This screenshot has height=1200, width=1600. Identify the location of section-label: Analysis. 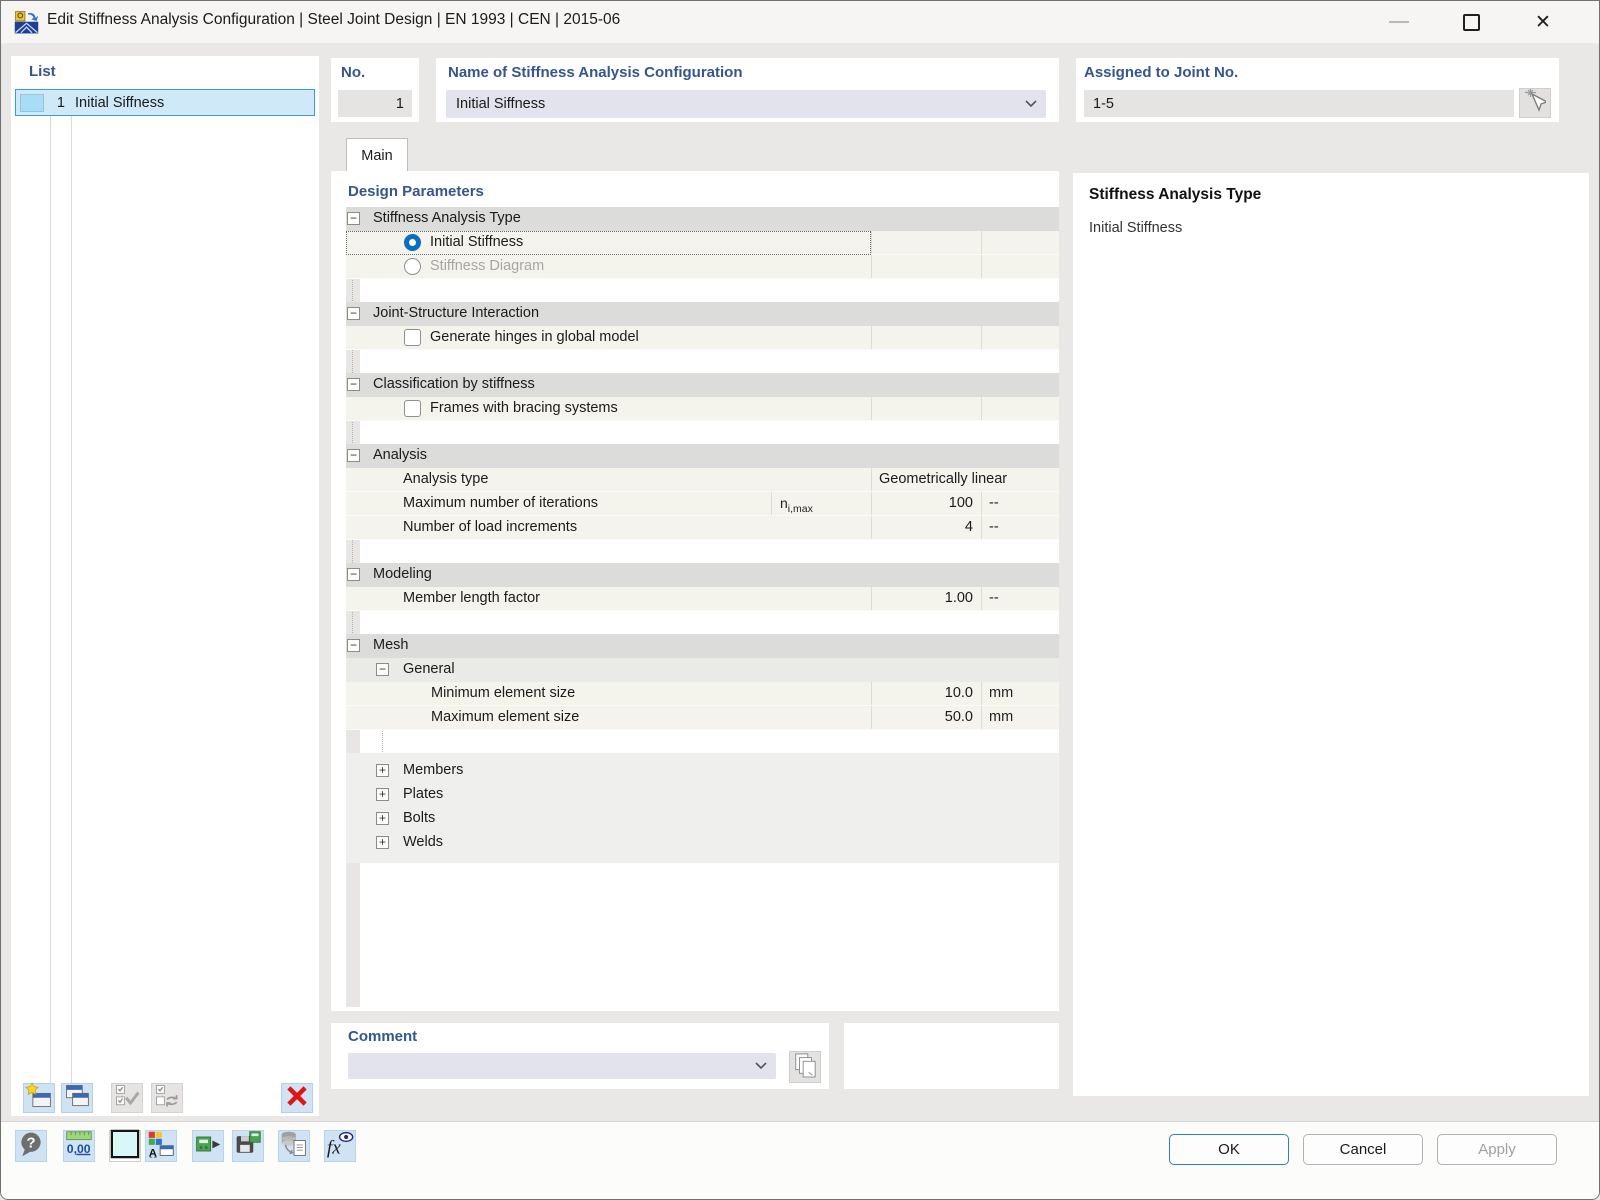
(400, 455).